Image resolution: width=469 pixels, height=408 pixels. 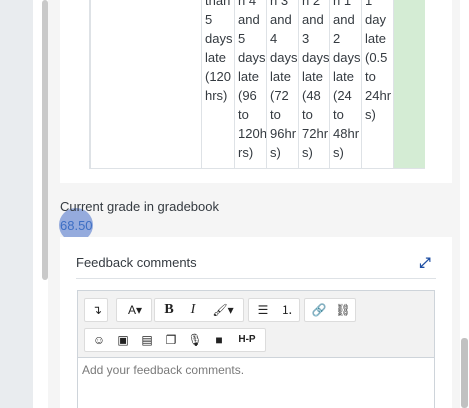 What do you see at coordinates (16, 204) in the screenshot?
I see `page-left-panel` at bounding box center [16, 204].